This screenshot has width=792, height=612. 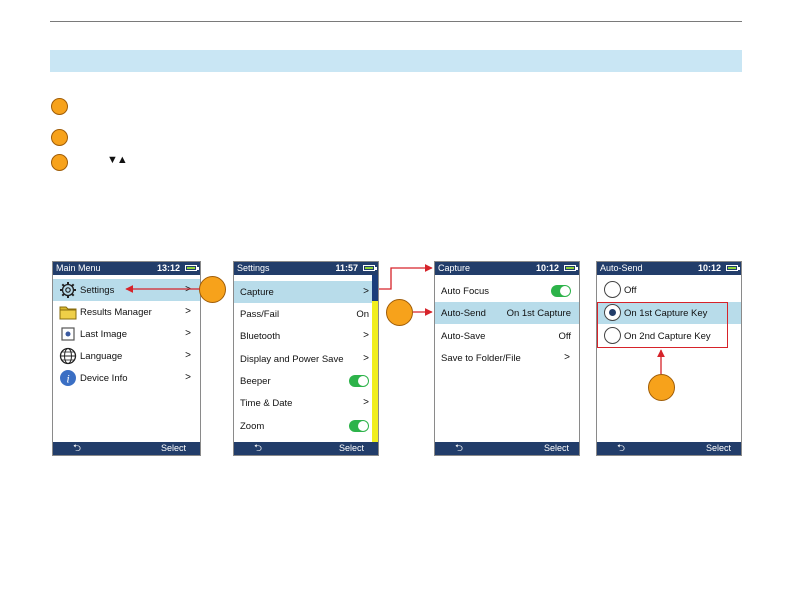 What do you see at coordinates (395, 319) in the screenshot?
I see `annotation-arrows` at bounding box center [395, 319].